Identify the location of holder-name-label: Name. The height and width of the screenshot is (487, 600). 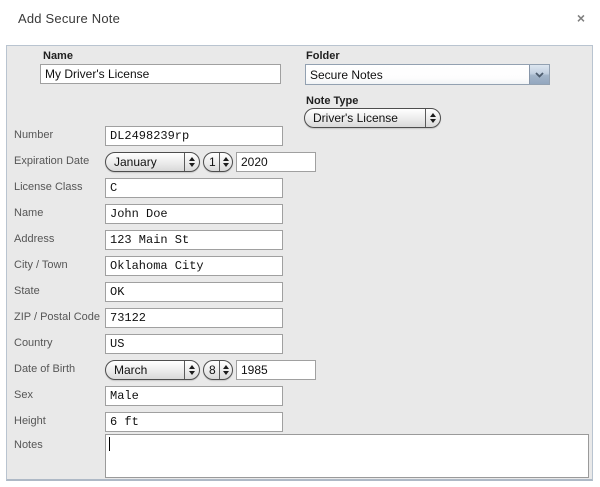
(29, 213).